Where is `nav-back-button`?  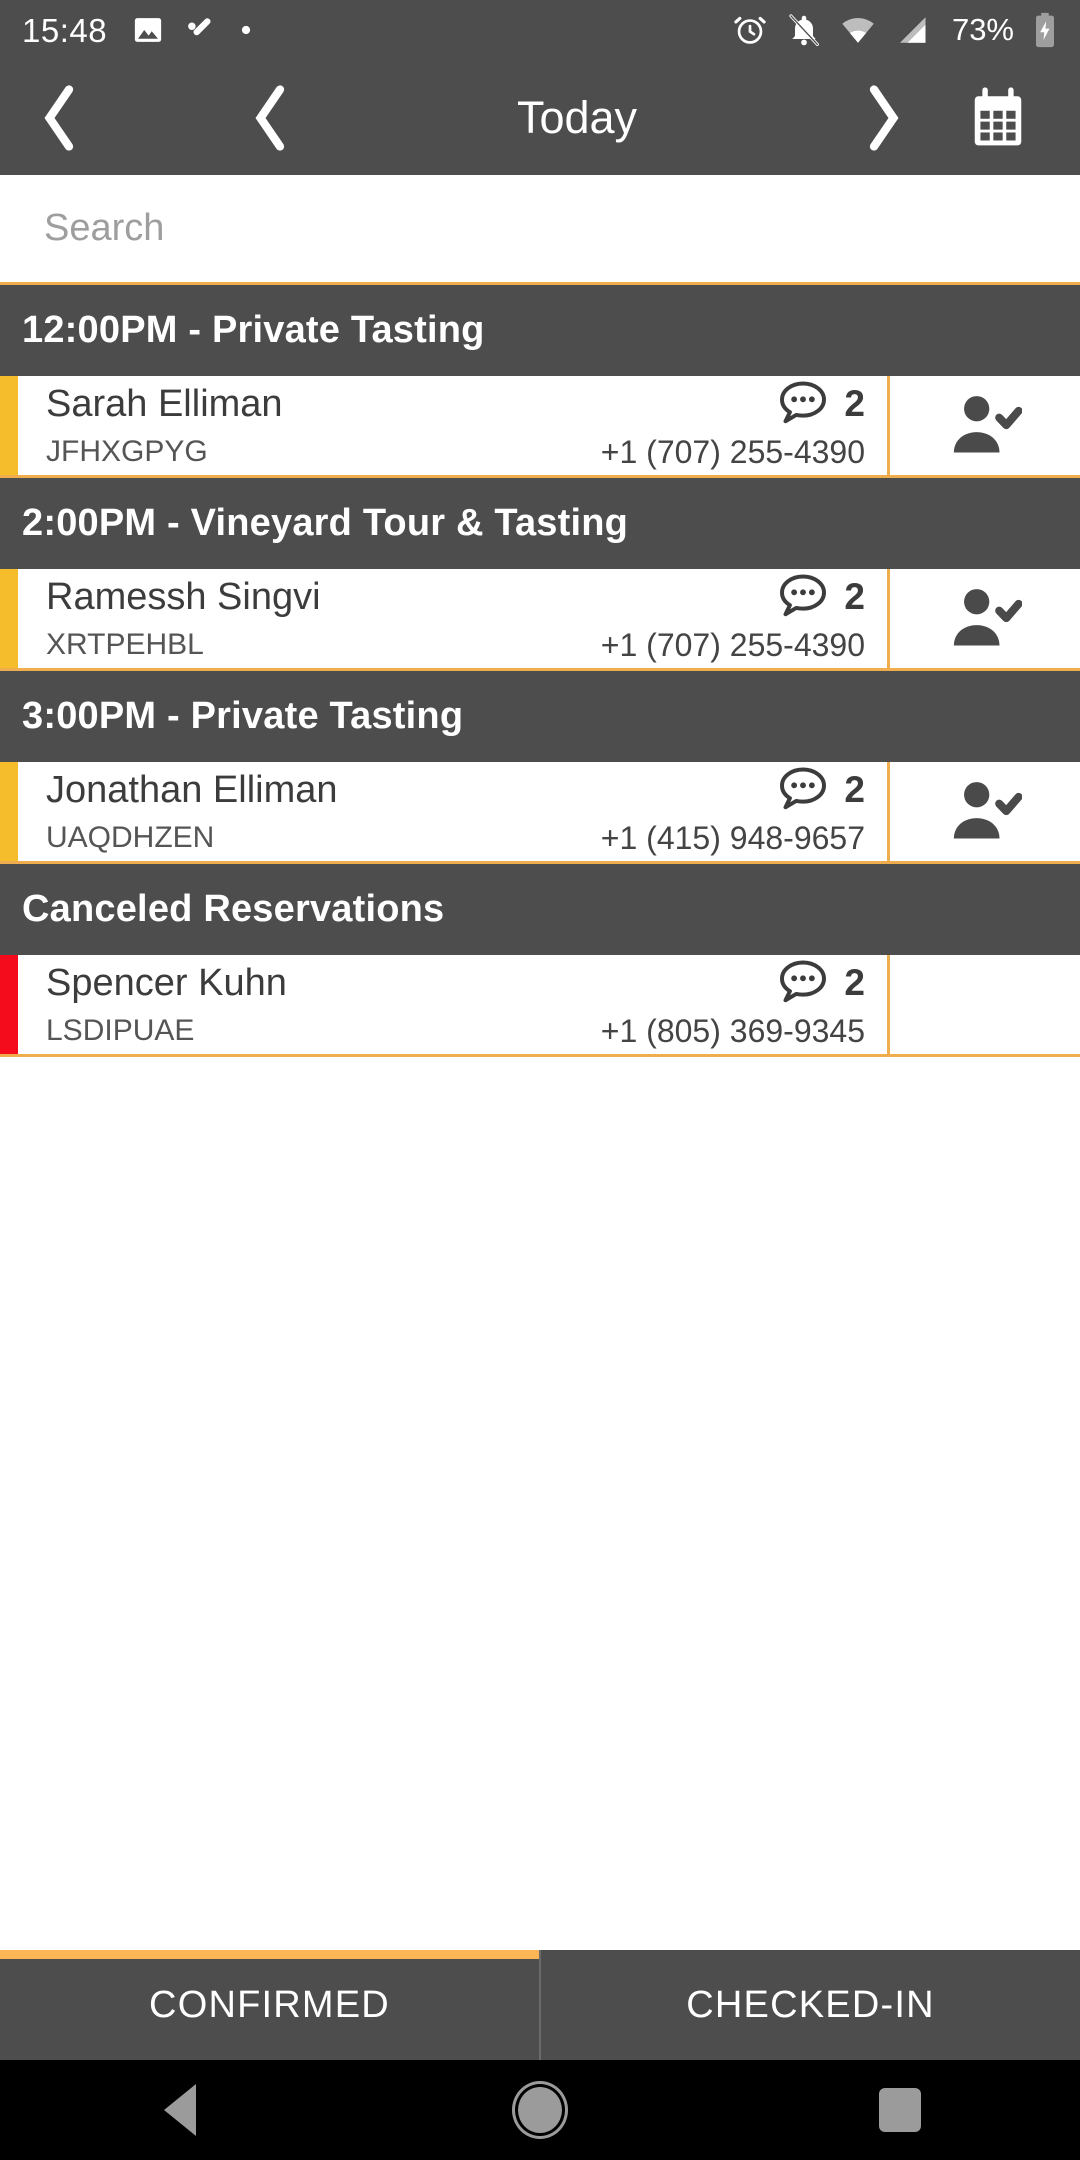
nav-back-button is located at coordinates (180, 2110).